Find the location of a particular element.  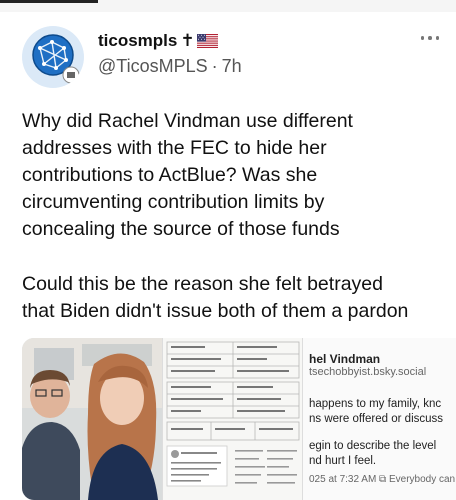

post-text-line: contributions to ActBlue? Was she is located at coordinates (170, 175).